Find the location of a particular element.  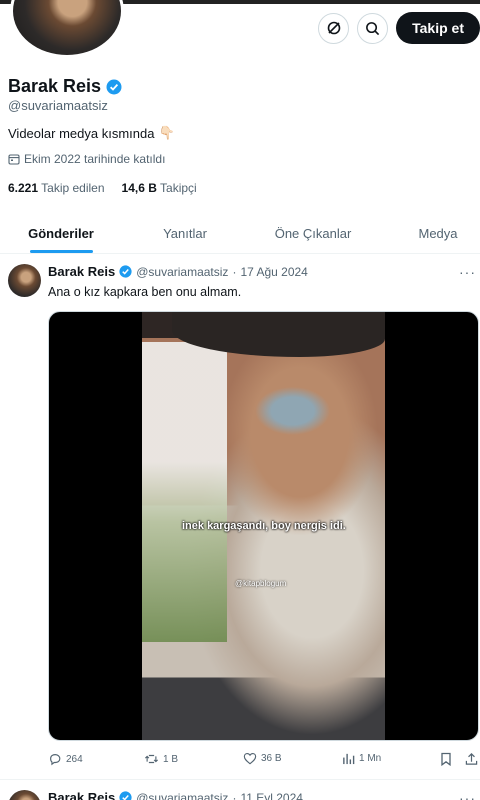

reply-button: 264 is located at coordinates (65, 759).